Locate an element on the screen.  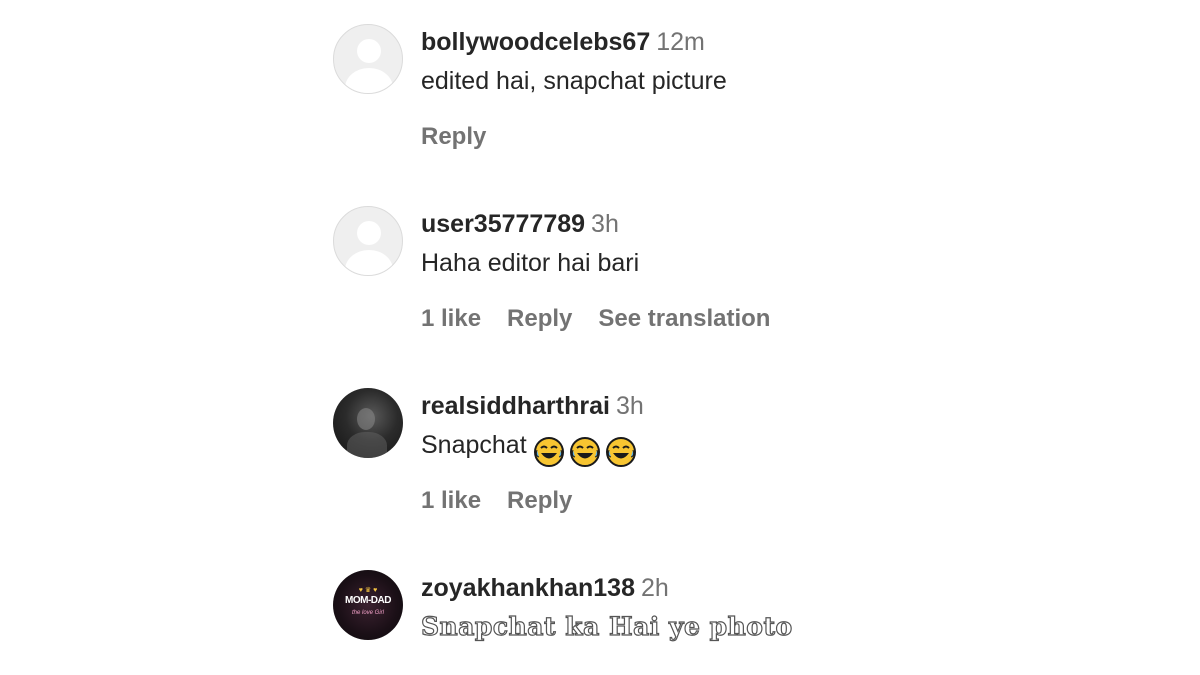
comment-header: user35777789 3h is located at coordinates (520, 224).